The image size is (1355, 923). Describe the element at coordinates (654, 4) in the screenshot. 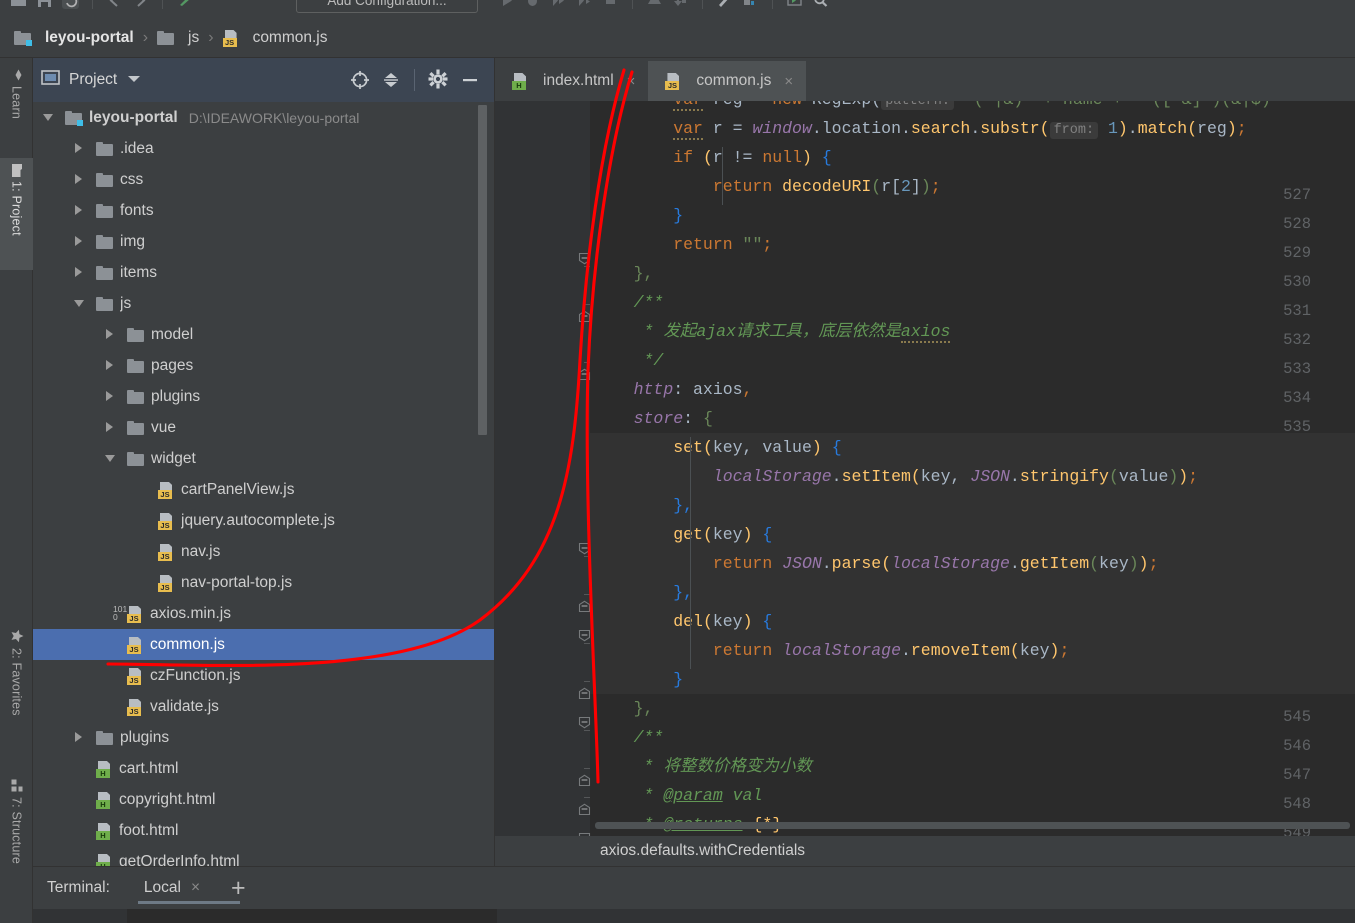

I see `update-project-icon` at that location.